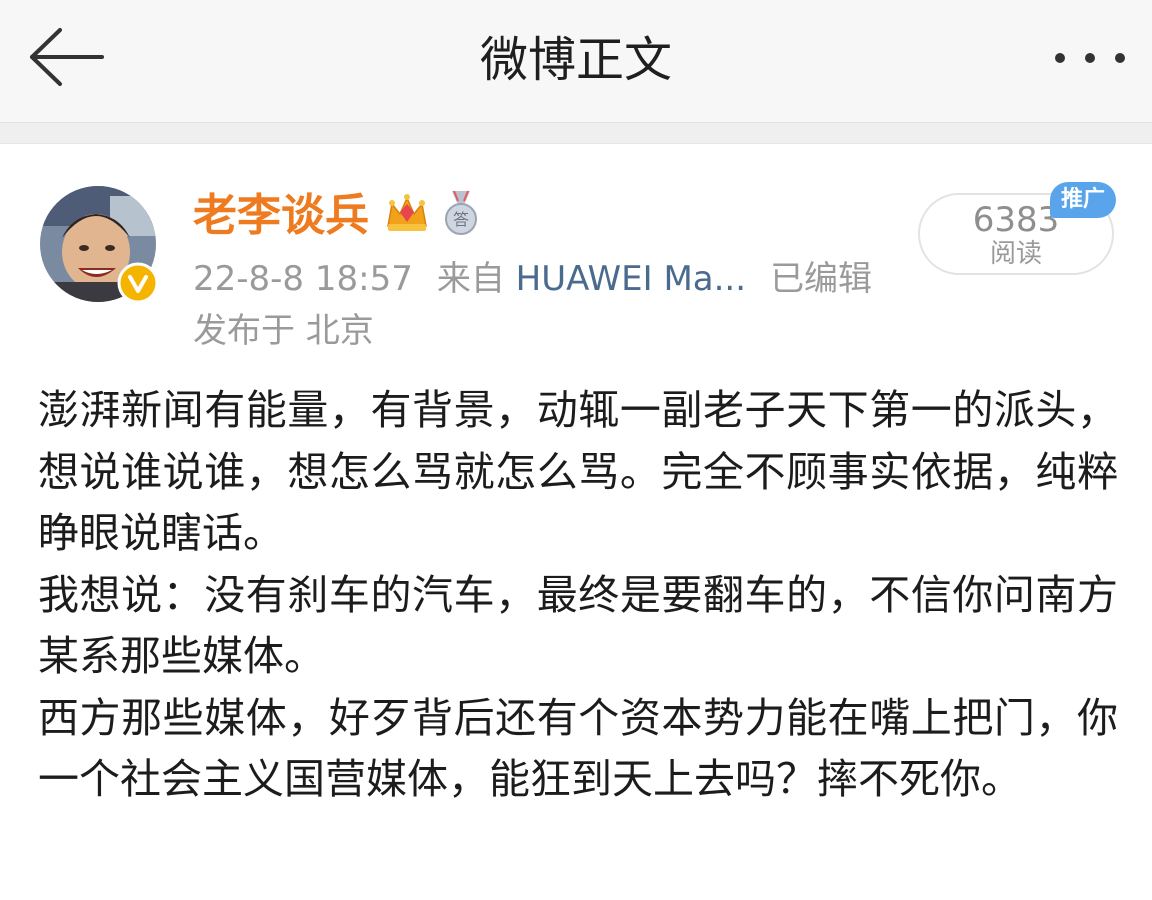 This screenshot has width=1152, height=900. Describe the element at coordinates (1015, 254) in the screenshot. I see `read-label: 阅读` at that location.